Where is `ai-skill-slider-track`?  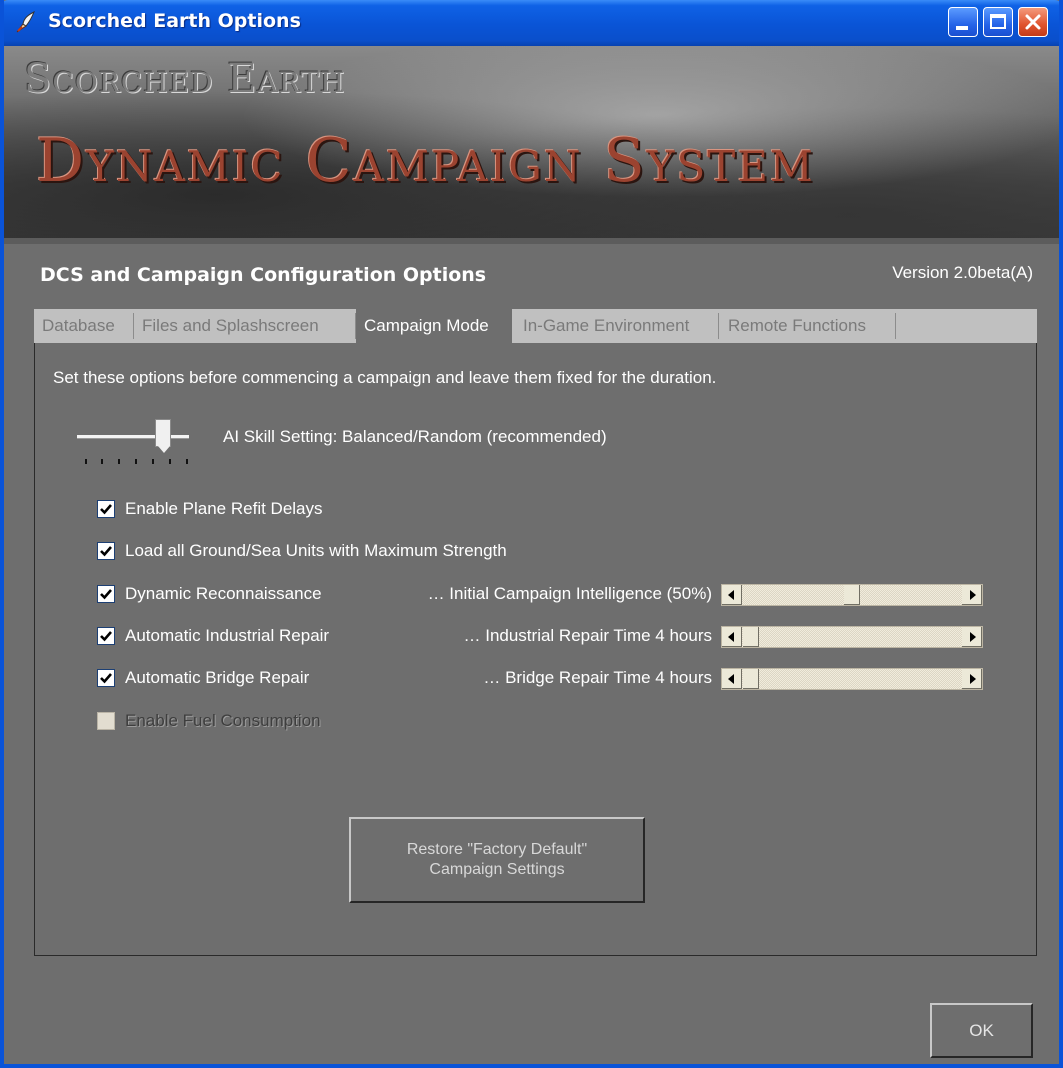 ai-skill-slider-track is located at coordinates (133, 437).